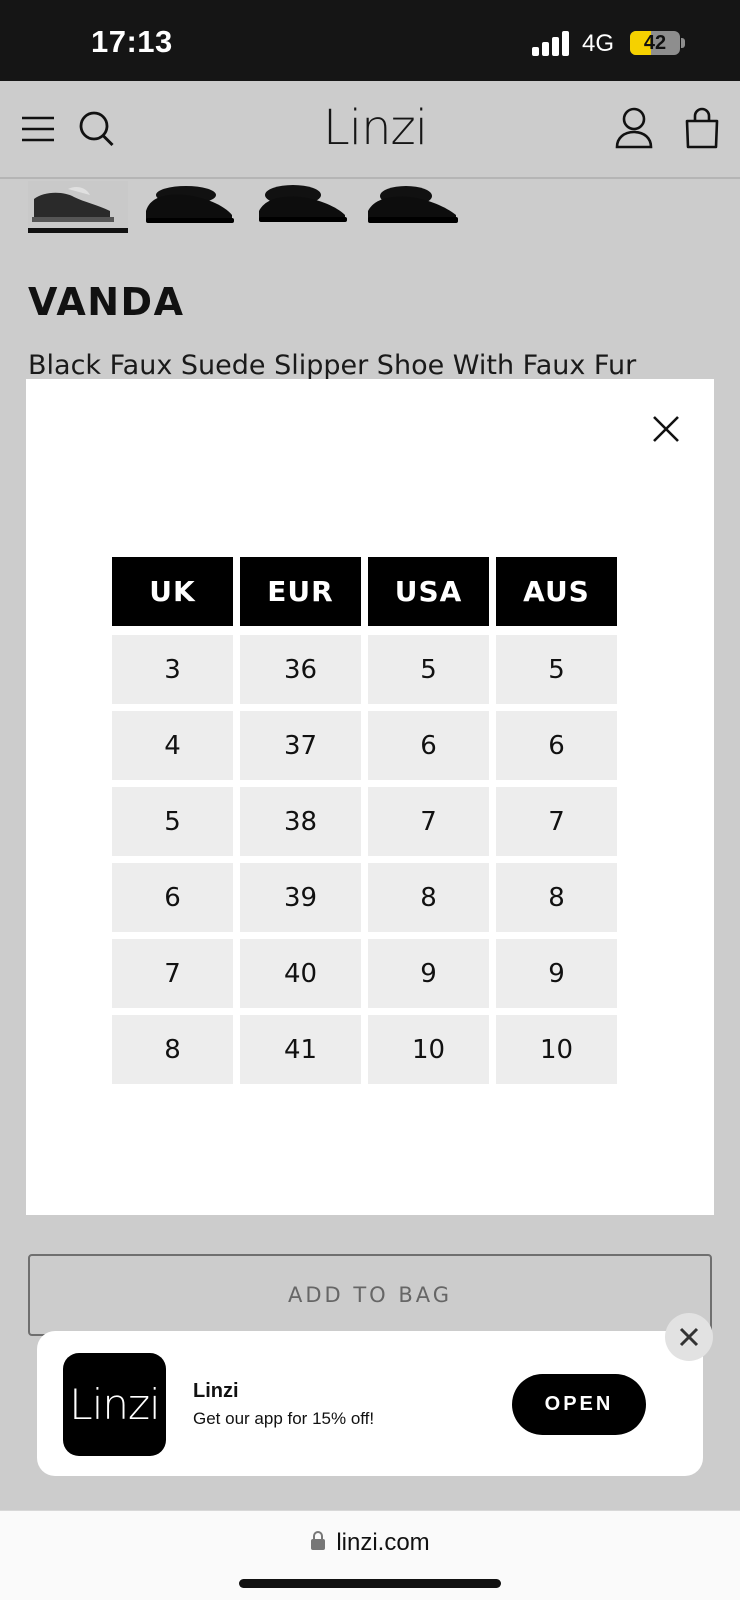 The image size is (740, 1600). What do you see at coordinates (702, 128) in the screenshot?
I see `shopping-bag-icon` at bounding box center [702, 128].